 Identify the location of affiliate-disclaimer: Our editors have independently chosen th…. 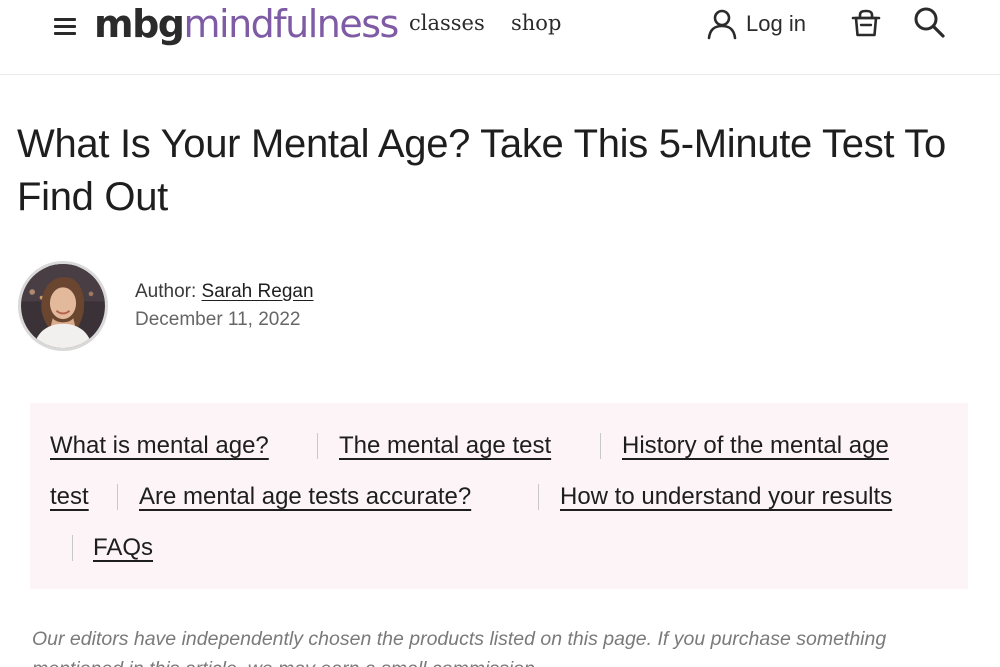
(459, 647).